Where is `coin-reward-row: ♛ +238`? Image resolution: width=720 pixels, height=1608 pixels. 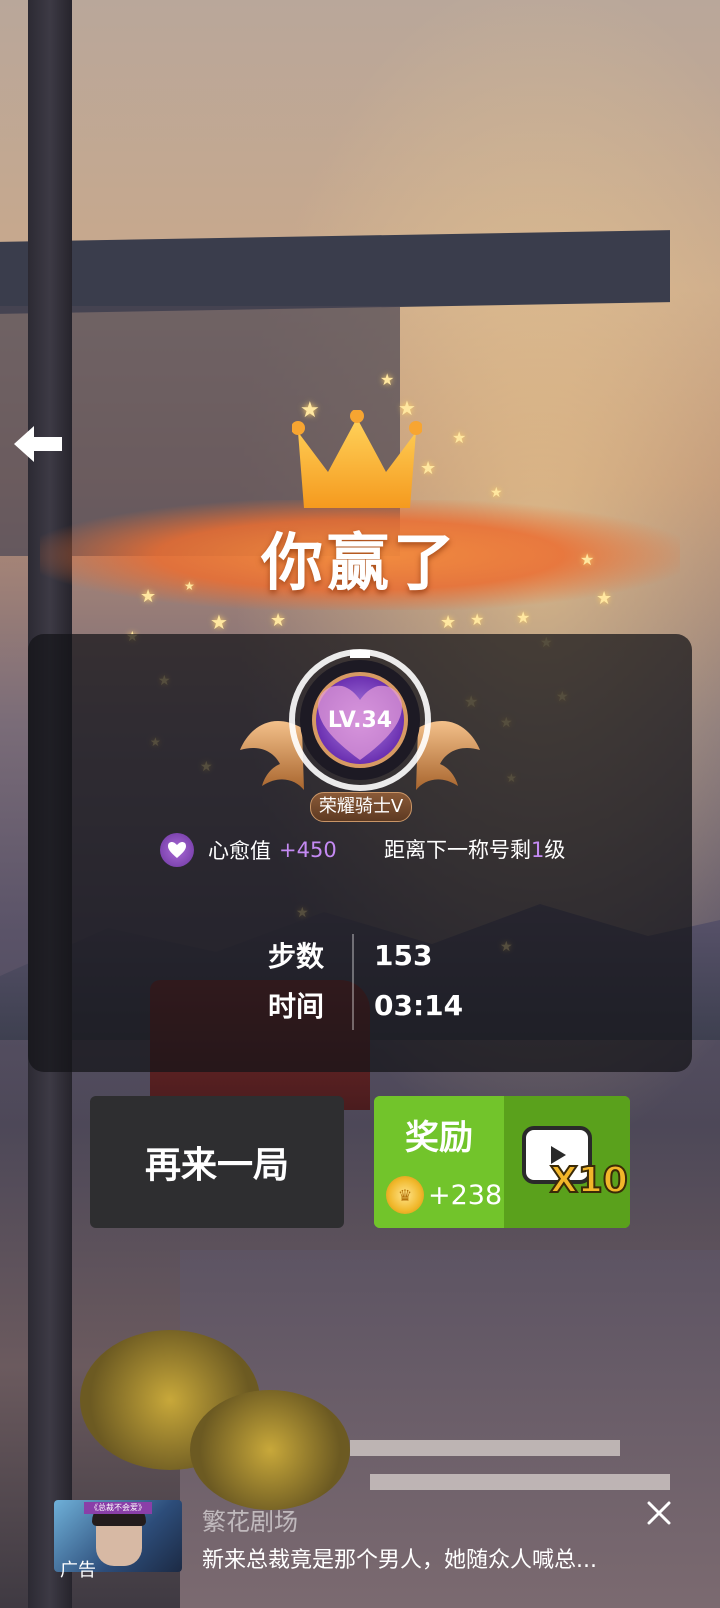
coin-reward-row: ♛ +238 is located at coordinates (444, 1195).